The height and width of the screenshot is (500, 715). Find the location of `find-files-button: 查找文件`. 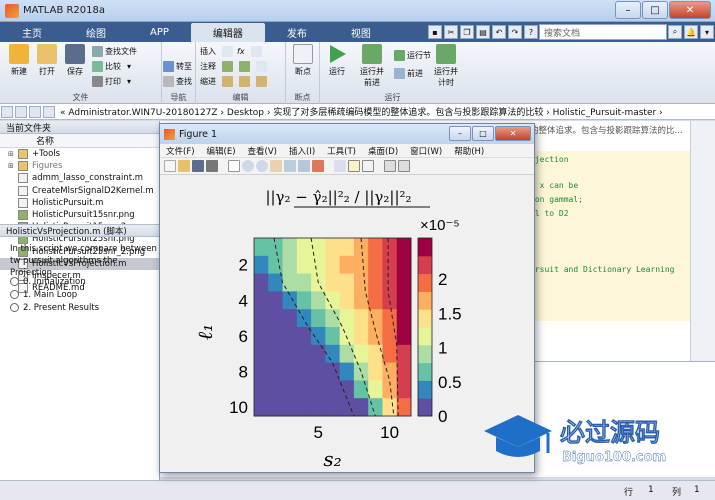

find-files-button: 查找文件 is located at coordinates (114, 51).